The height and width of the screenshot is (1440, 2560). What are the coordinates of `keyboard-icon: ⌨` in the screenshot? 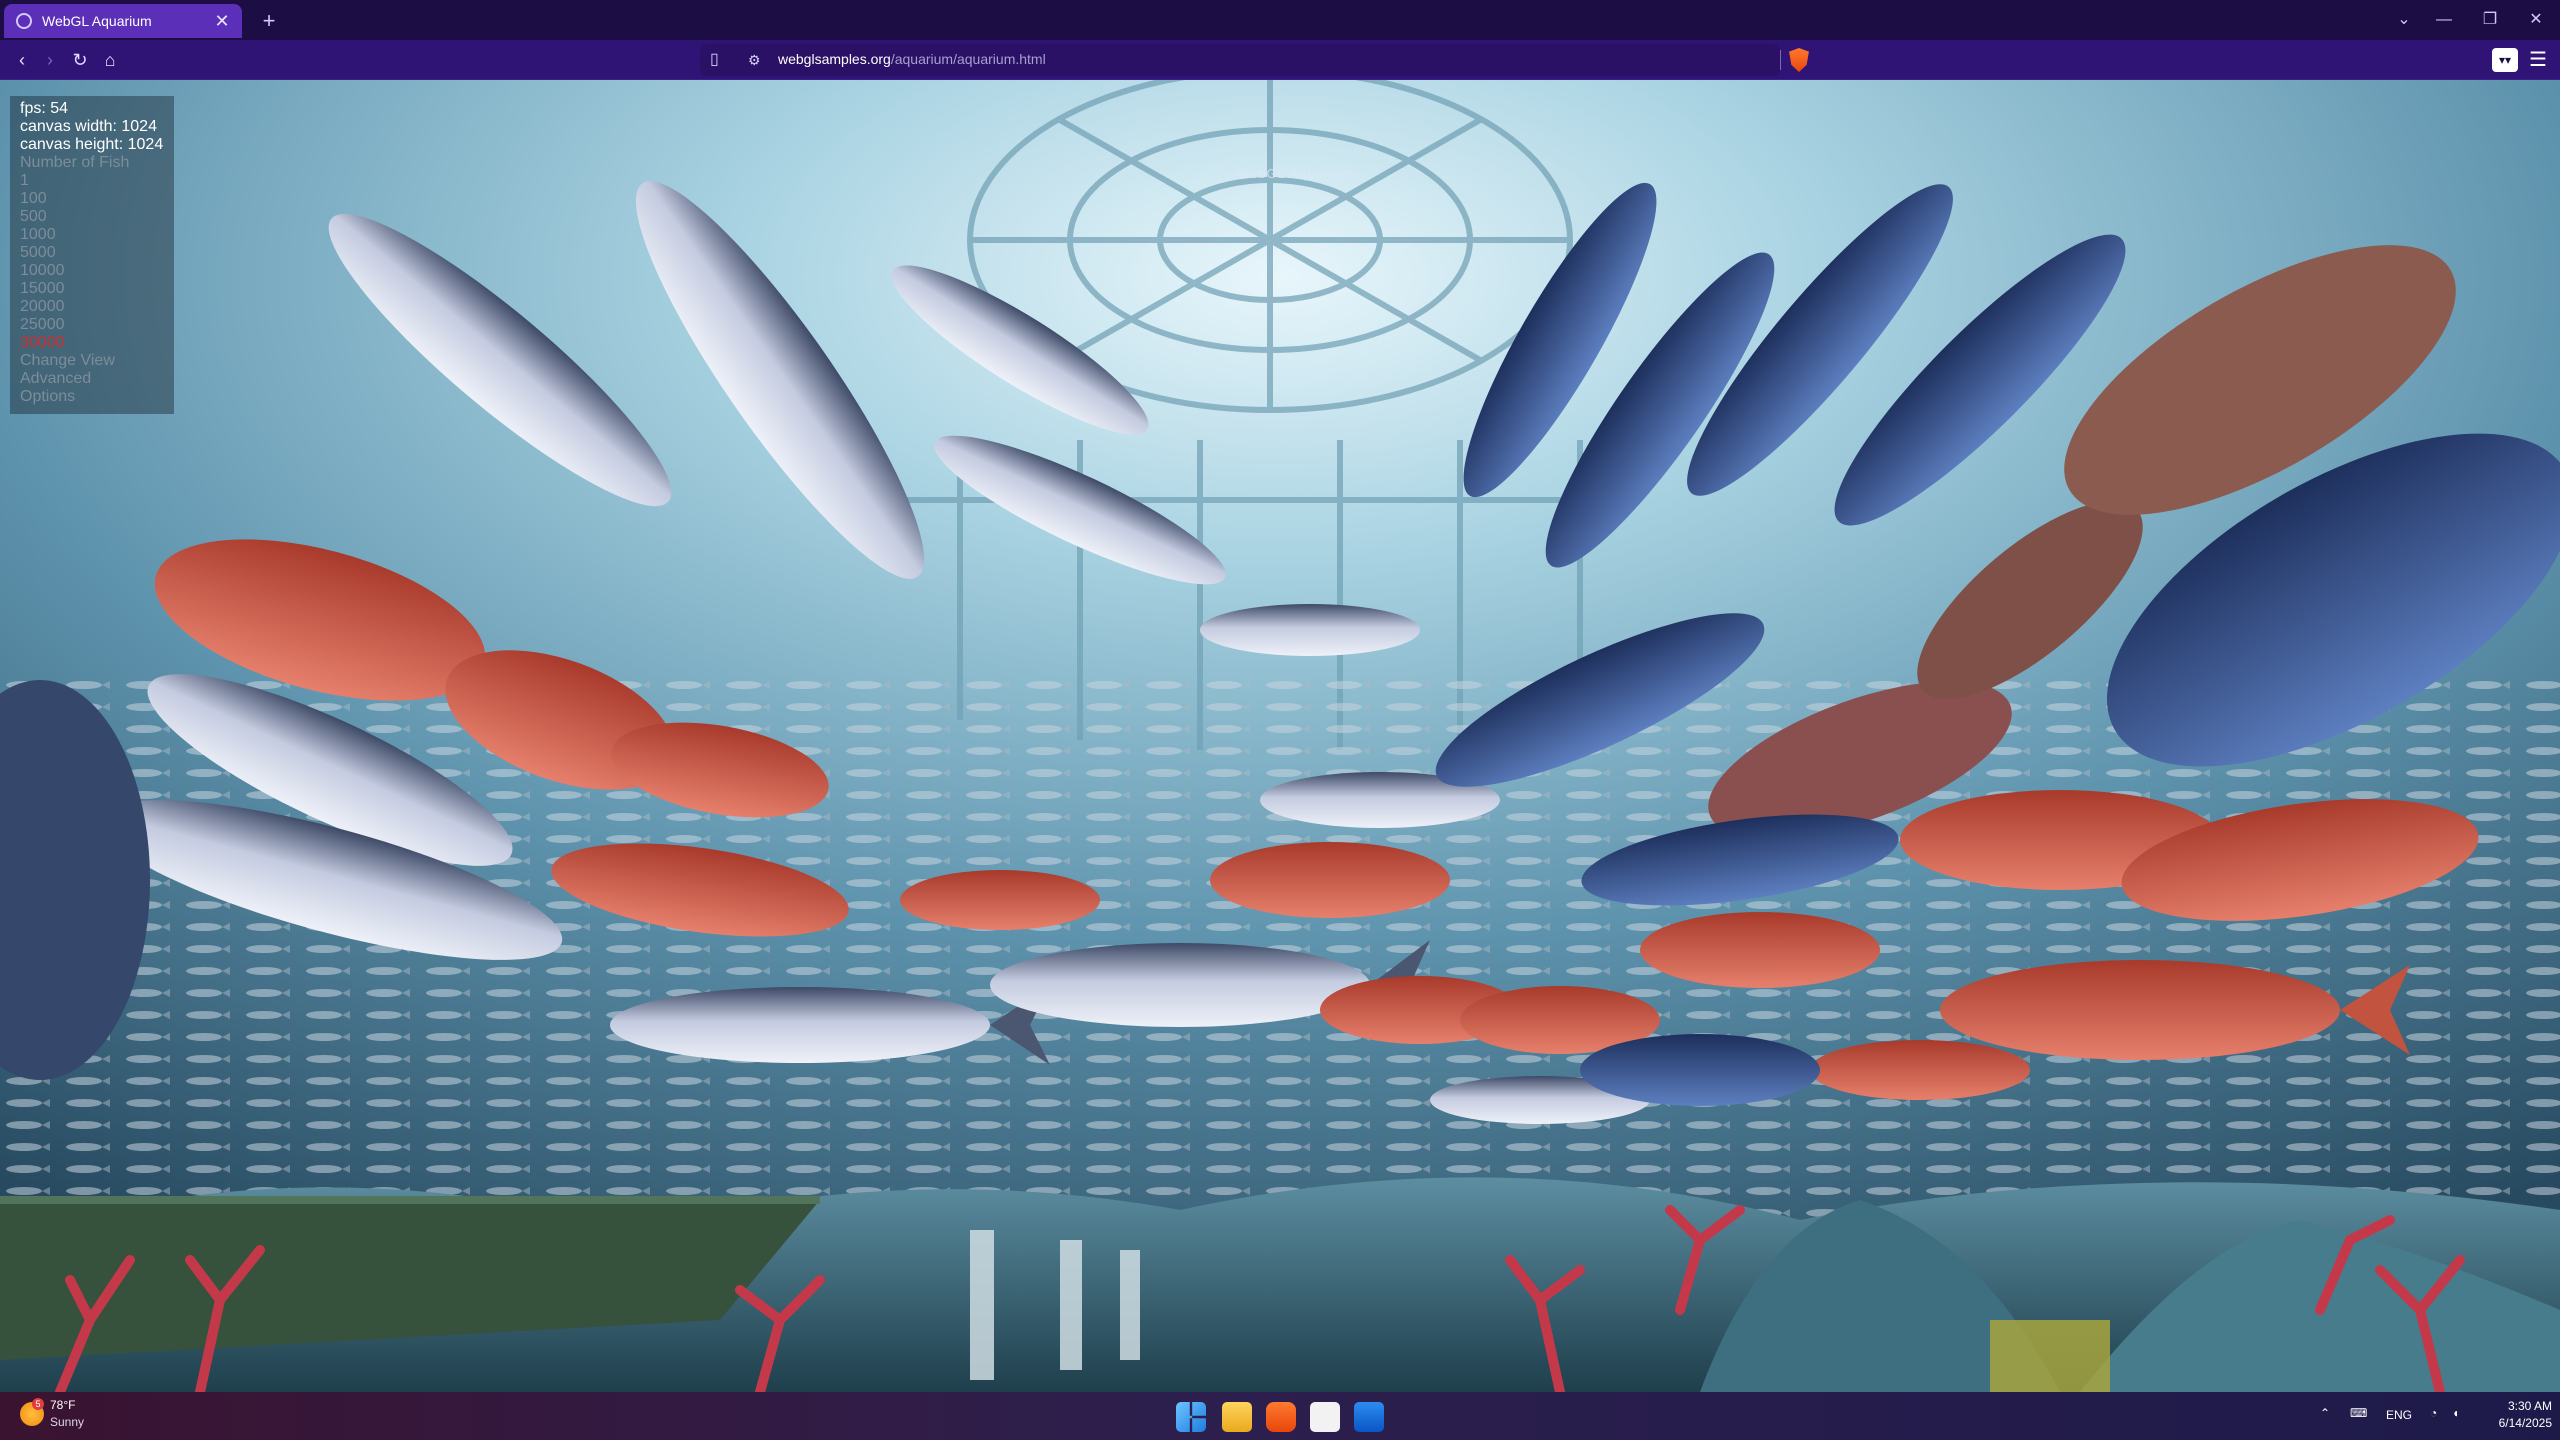 It's located at (2358, 1413).